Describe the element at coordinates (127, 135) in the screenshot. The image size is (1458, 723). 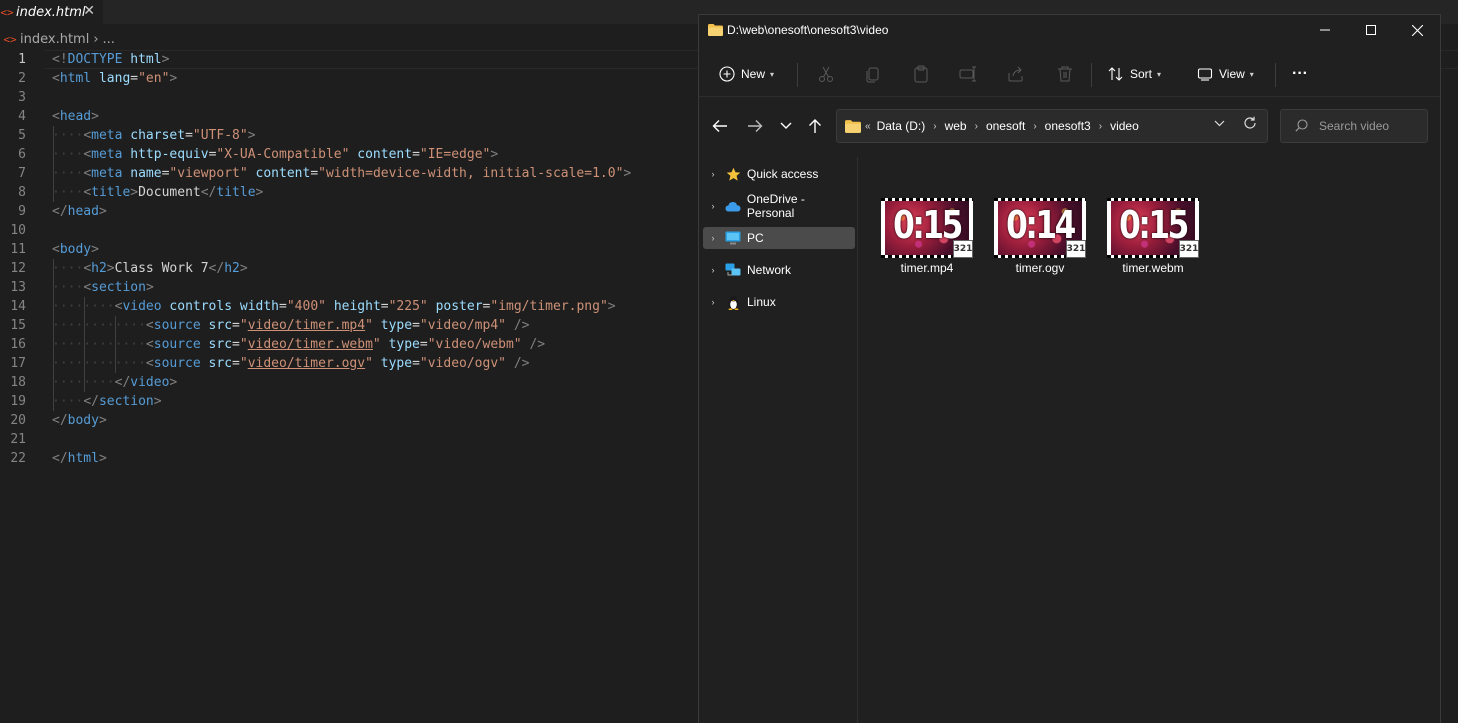
I see `code-line: 5 ····<meta charset="UTF-8">` at that location.